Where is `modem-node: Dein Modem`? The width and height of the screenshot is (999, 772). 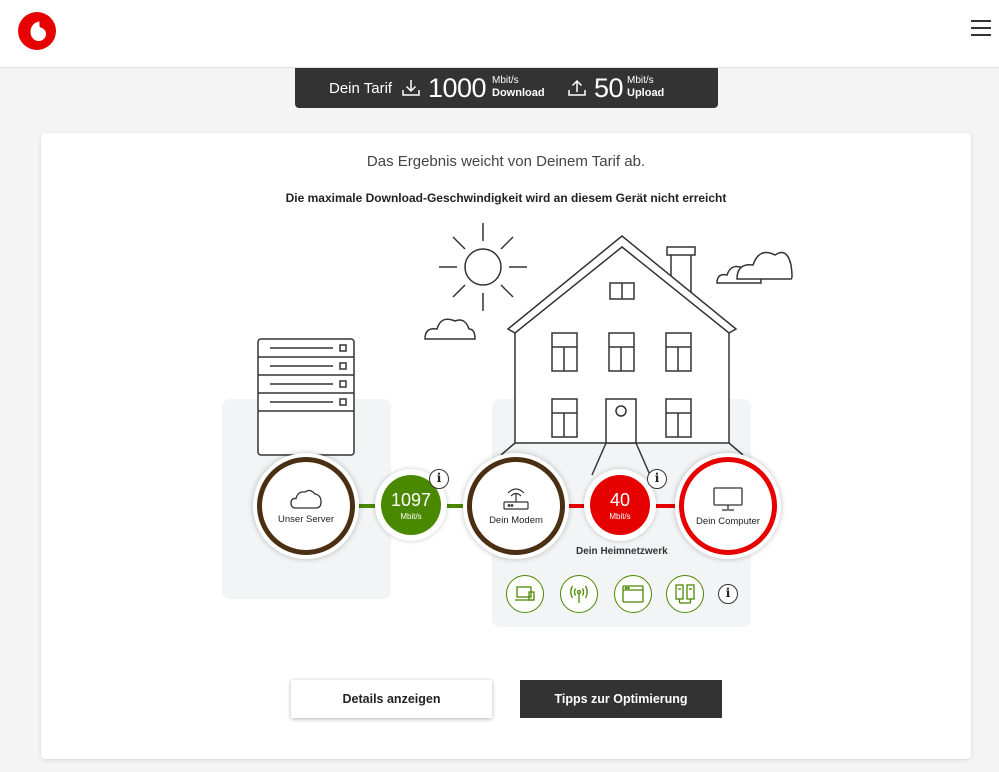
modem-node: Dein Modem is located at coordinates (516, 506).